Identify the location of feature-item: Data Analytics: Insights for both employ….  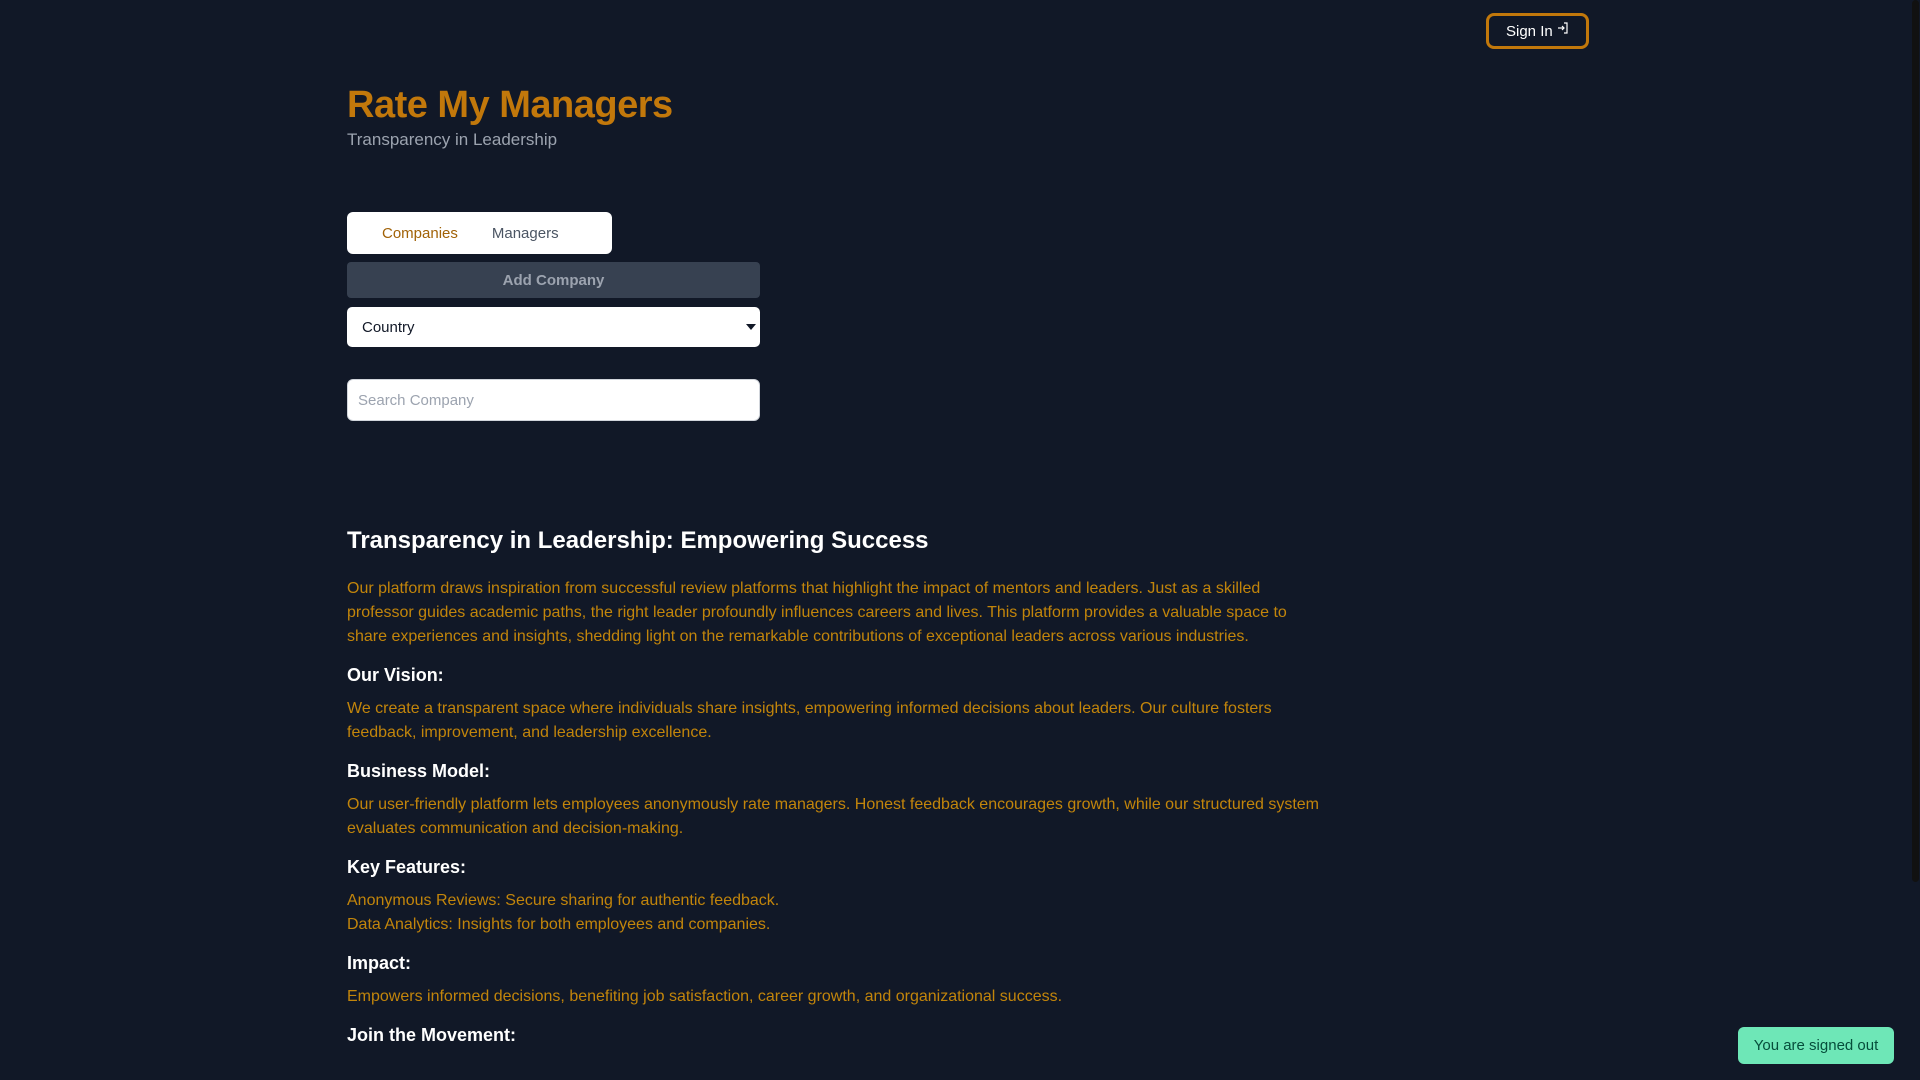
(559, 924).